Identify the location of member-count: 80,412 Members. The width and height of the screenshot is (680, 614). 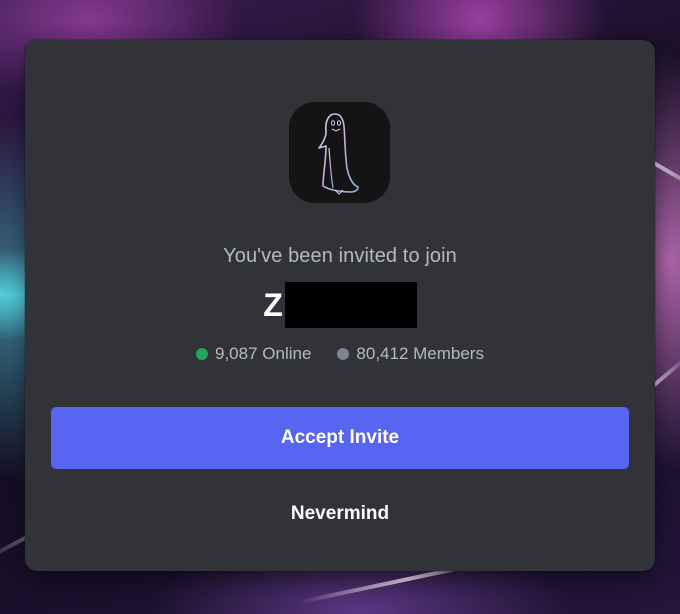
(420, 353).